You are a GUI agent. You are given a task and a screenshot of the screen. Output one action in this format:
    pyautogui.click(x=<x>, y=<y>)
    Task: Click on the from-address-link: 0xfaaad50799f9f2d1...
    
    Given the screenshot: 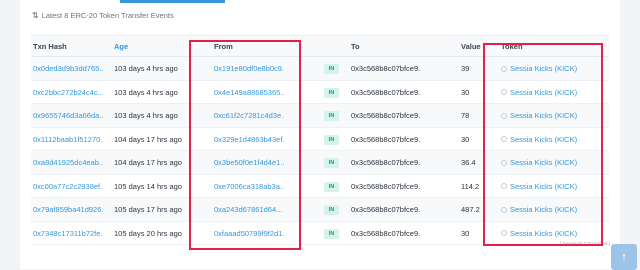 What is the action you would take?
    pyautogui.click(x=249, y=233)
    